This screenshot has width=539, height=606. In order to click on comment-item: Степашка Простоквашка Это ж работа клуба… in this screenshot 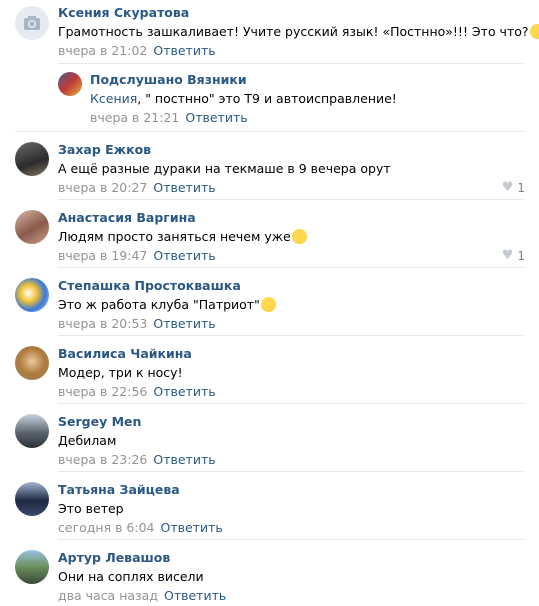, I will do `click(269, 302)`.